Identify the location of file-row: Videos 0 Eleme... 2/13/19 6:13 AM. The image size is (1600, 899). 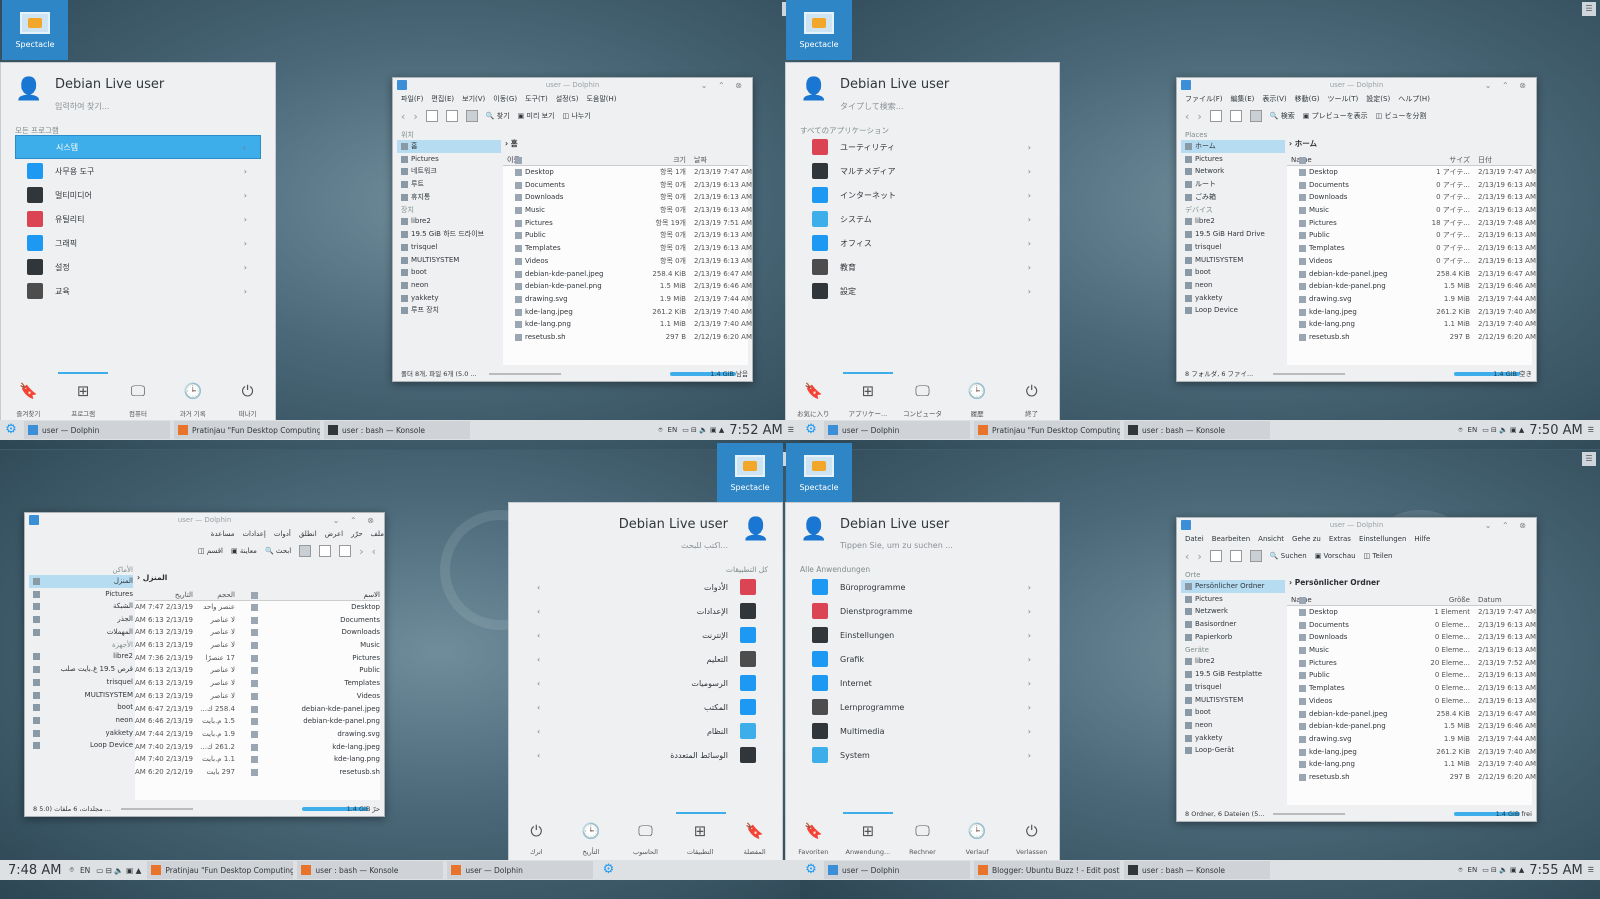
(1411, 701).